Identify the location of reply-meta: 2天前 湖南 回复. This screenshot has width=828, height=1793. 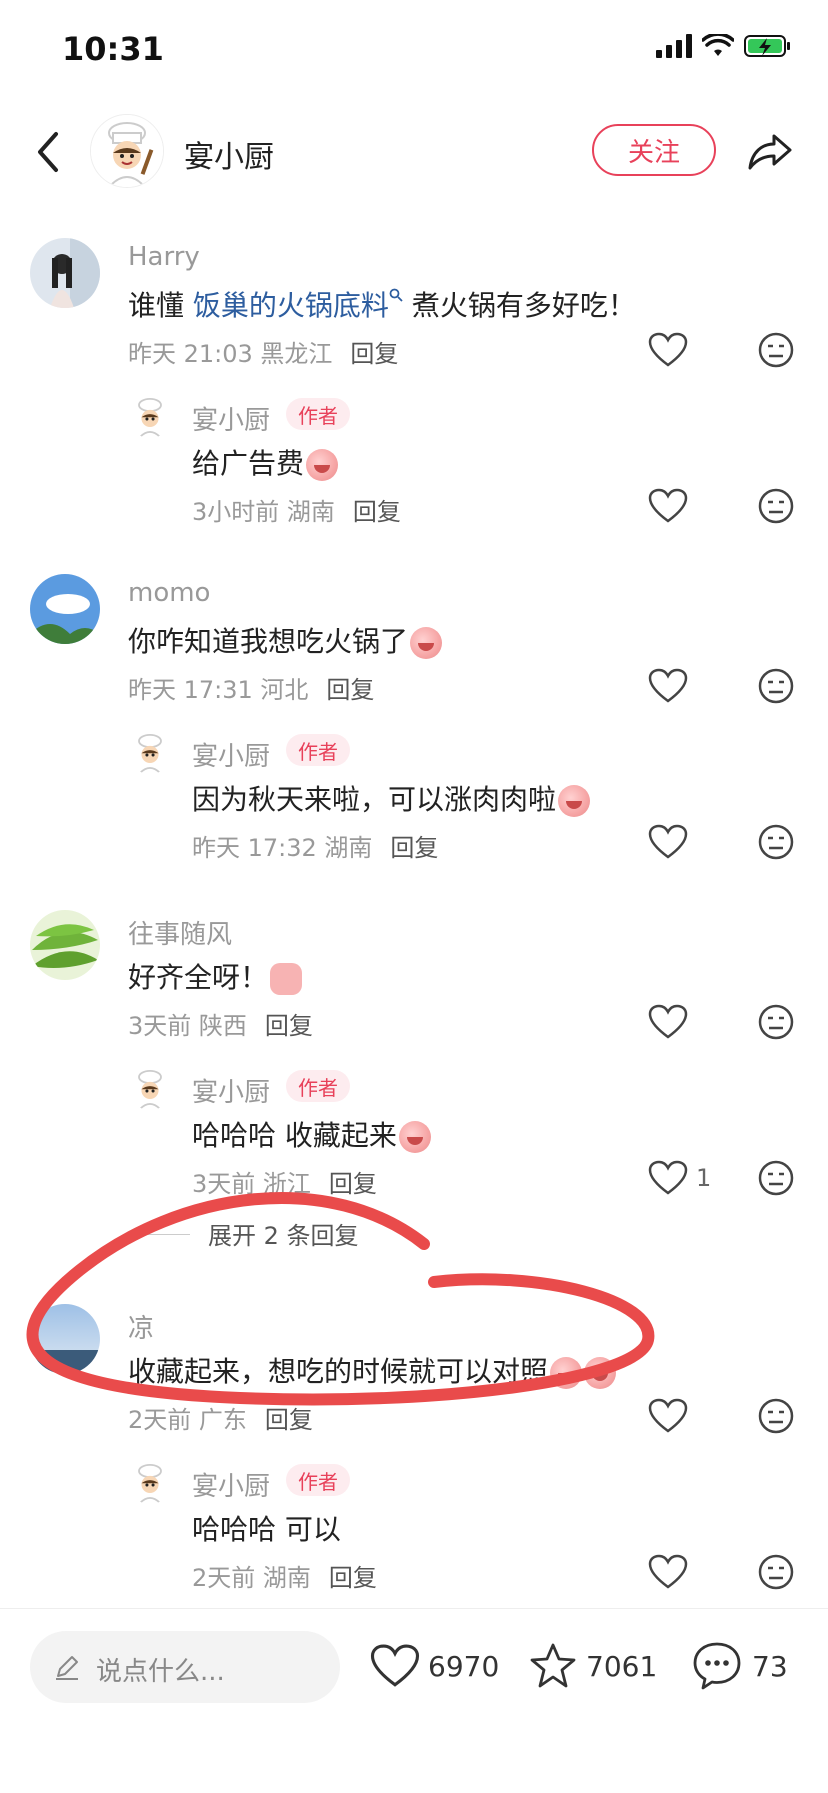
(284, 1575).